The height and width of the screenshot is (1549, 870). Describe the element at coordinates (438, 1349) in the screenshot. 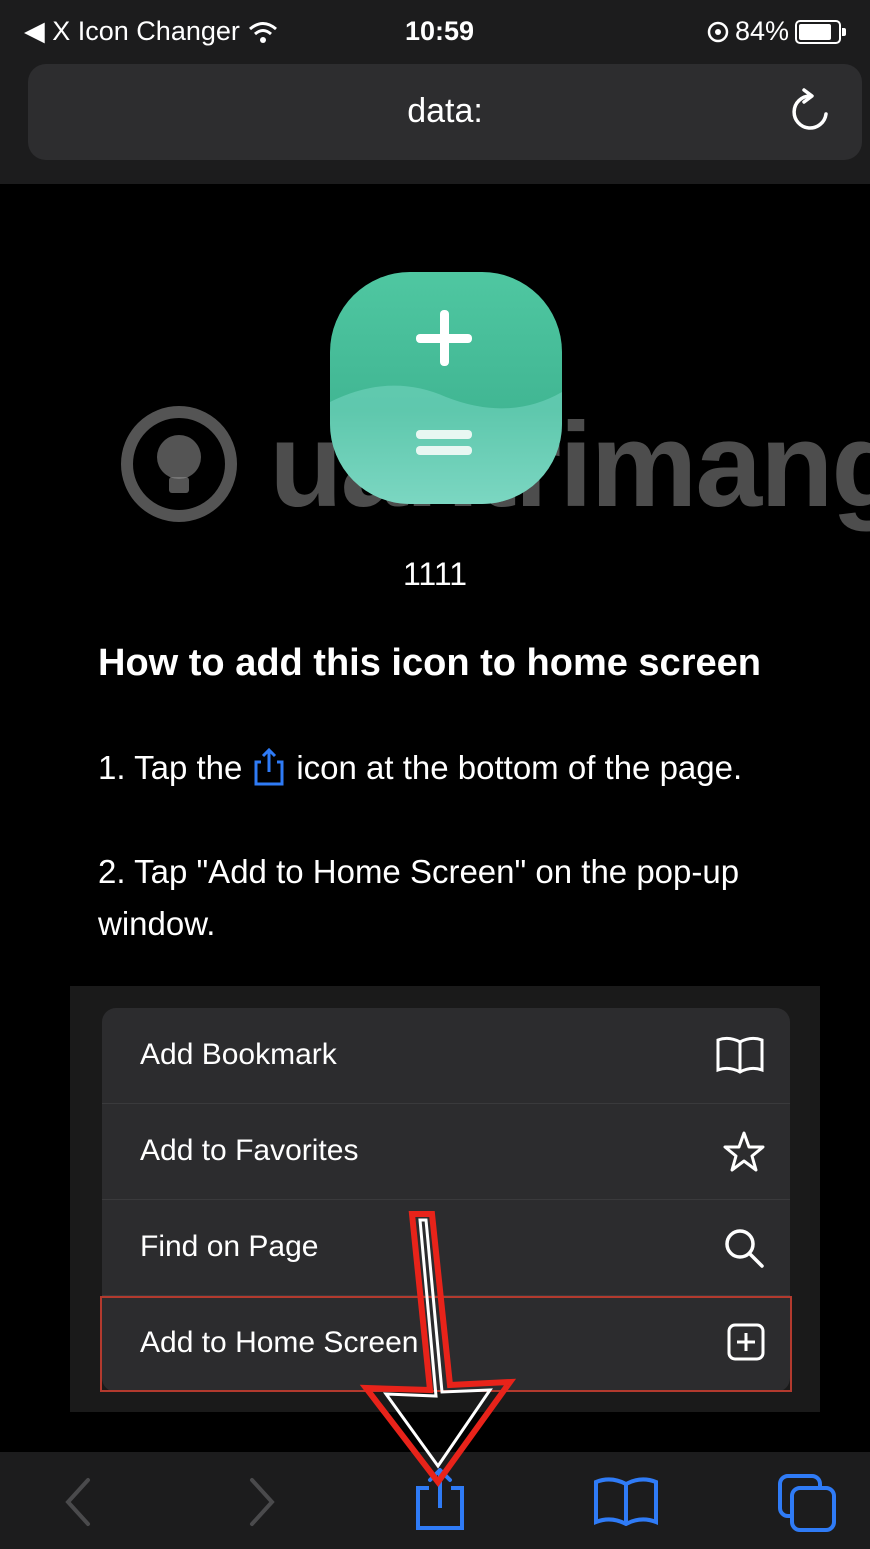

I see `red-arrow-annotation` at that location.